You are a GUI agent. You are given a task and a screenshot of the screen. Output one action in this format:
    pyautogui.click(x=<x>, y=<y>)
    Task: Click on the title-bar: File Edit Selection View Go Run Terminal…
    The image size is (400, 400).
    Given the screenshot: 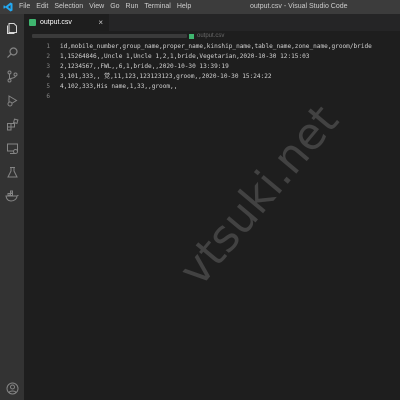 What is the action you would take?
    pyautogui.click(x=200, y=7)
    